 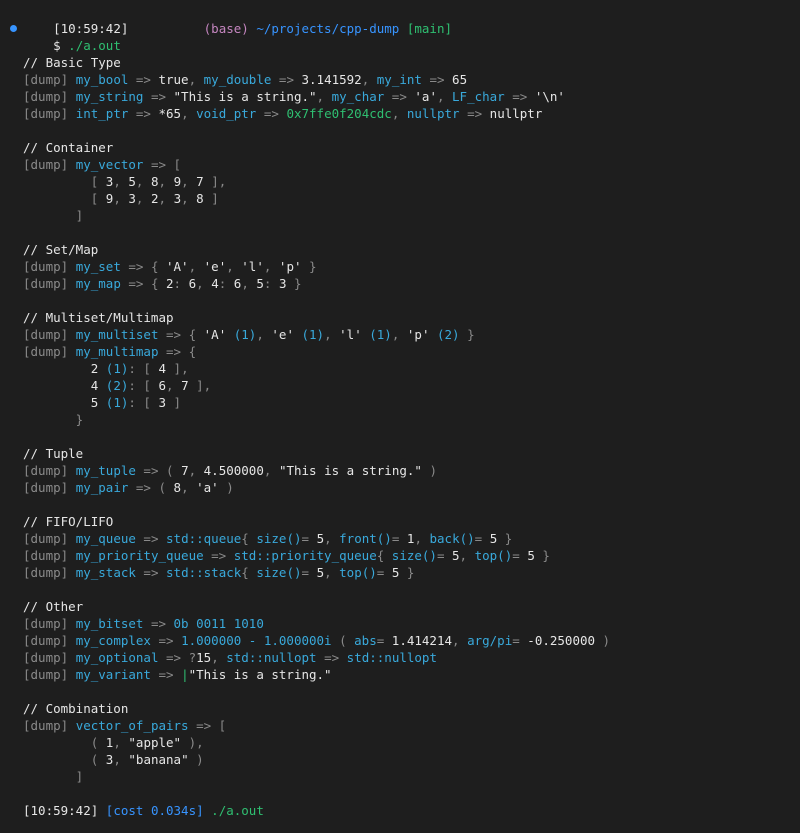 I want to click on output-token: ), so click(x=196, y=759).